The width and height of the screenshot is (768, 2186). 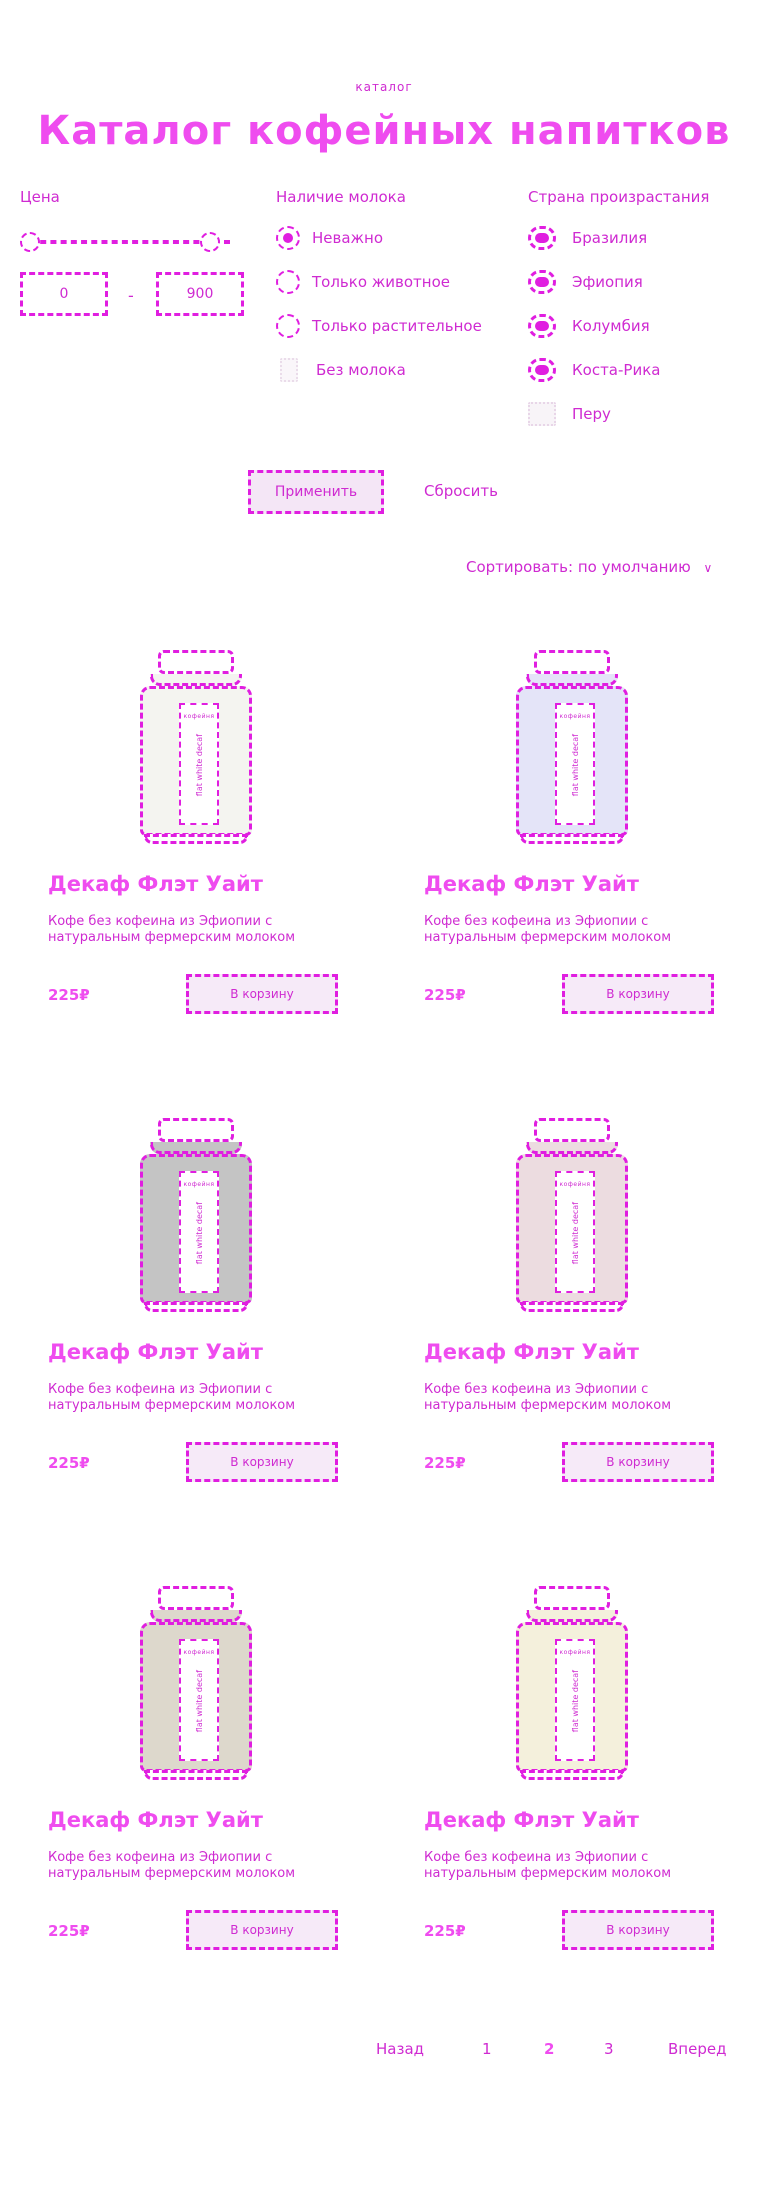 What do you see at coordinates (591, 414) in the screenshot?
I see `country-option-label: Перу` at bounding box center [591, 414].